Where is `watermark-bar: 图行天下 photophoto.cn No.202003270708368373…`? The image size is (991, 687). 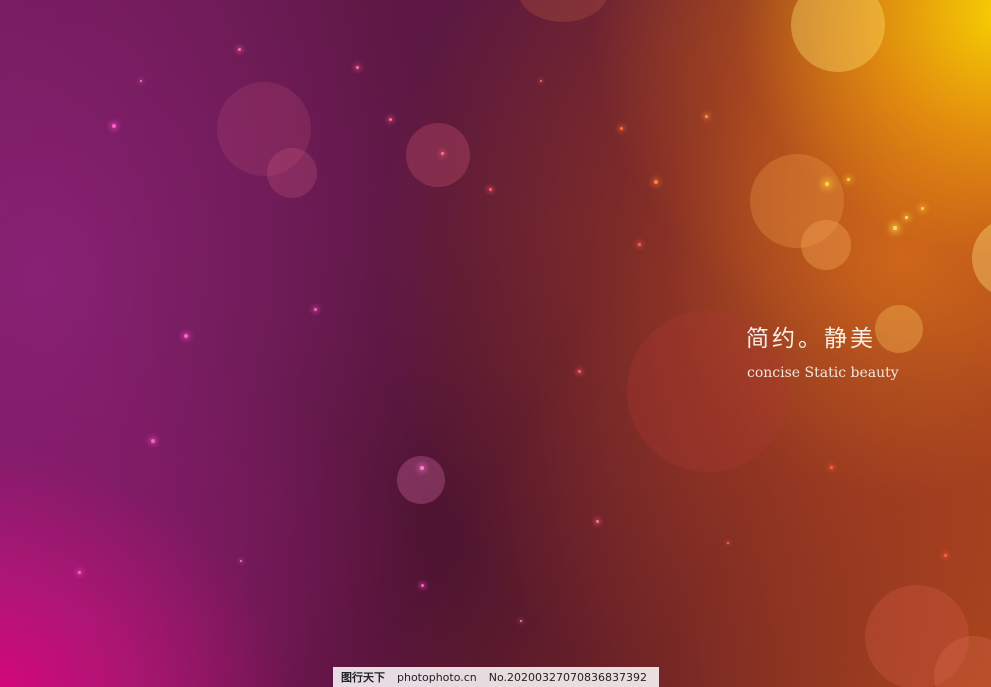 watermark-bar: 图行天下 photophoto.cn No.202003270708368373… is located at coordinates (496, 677).